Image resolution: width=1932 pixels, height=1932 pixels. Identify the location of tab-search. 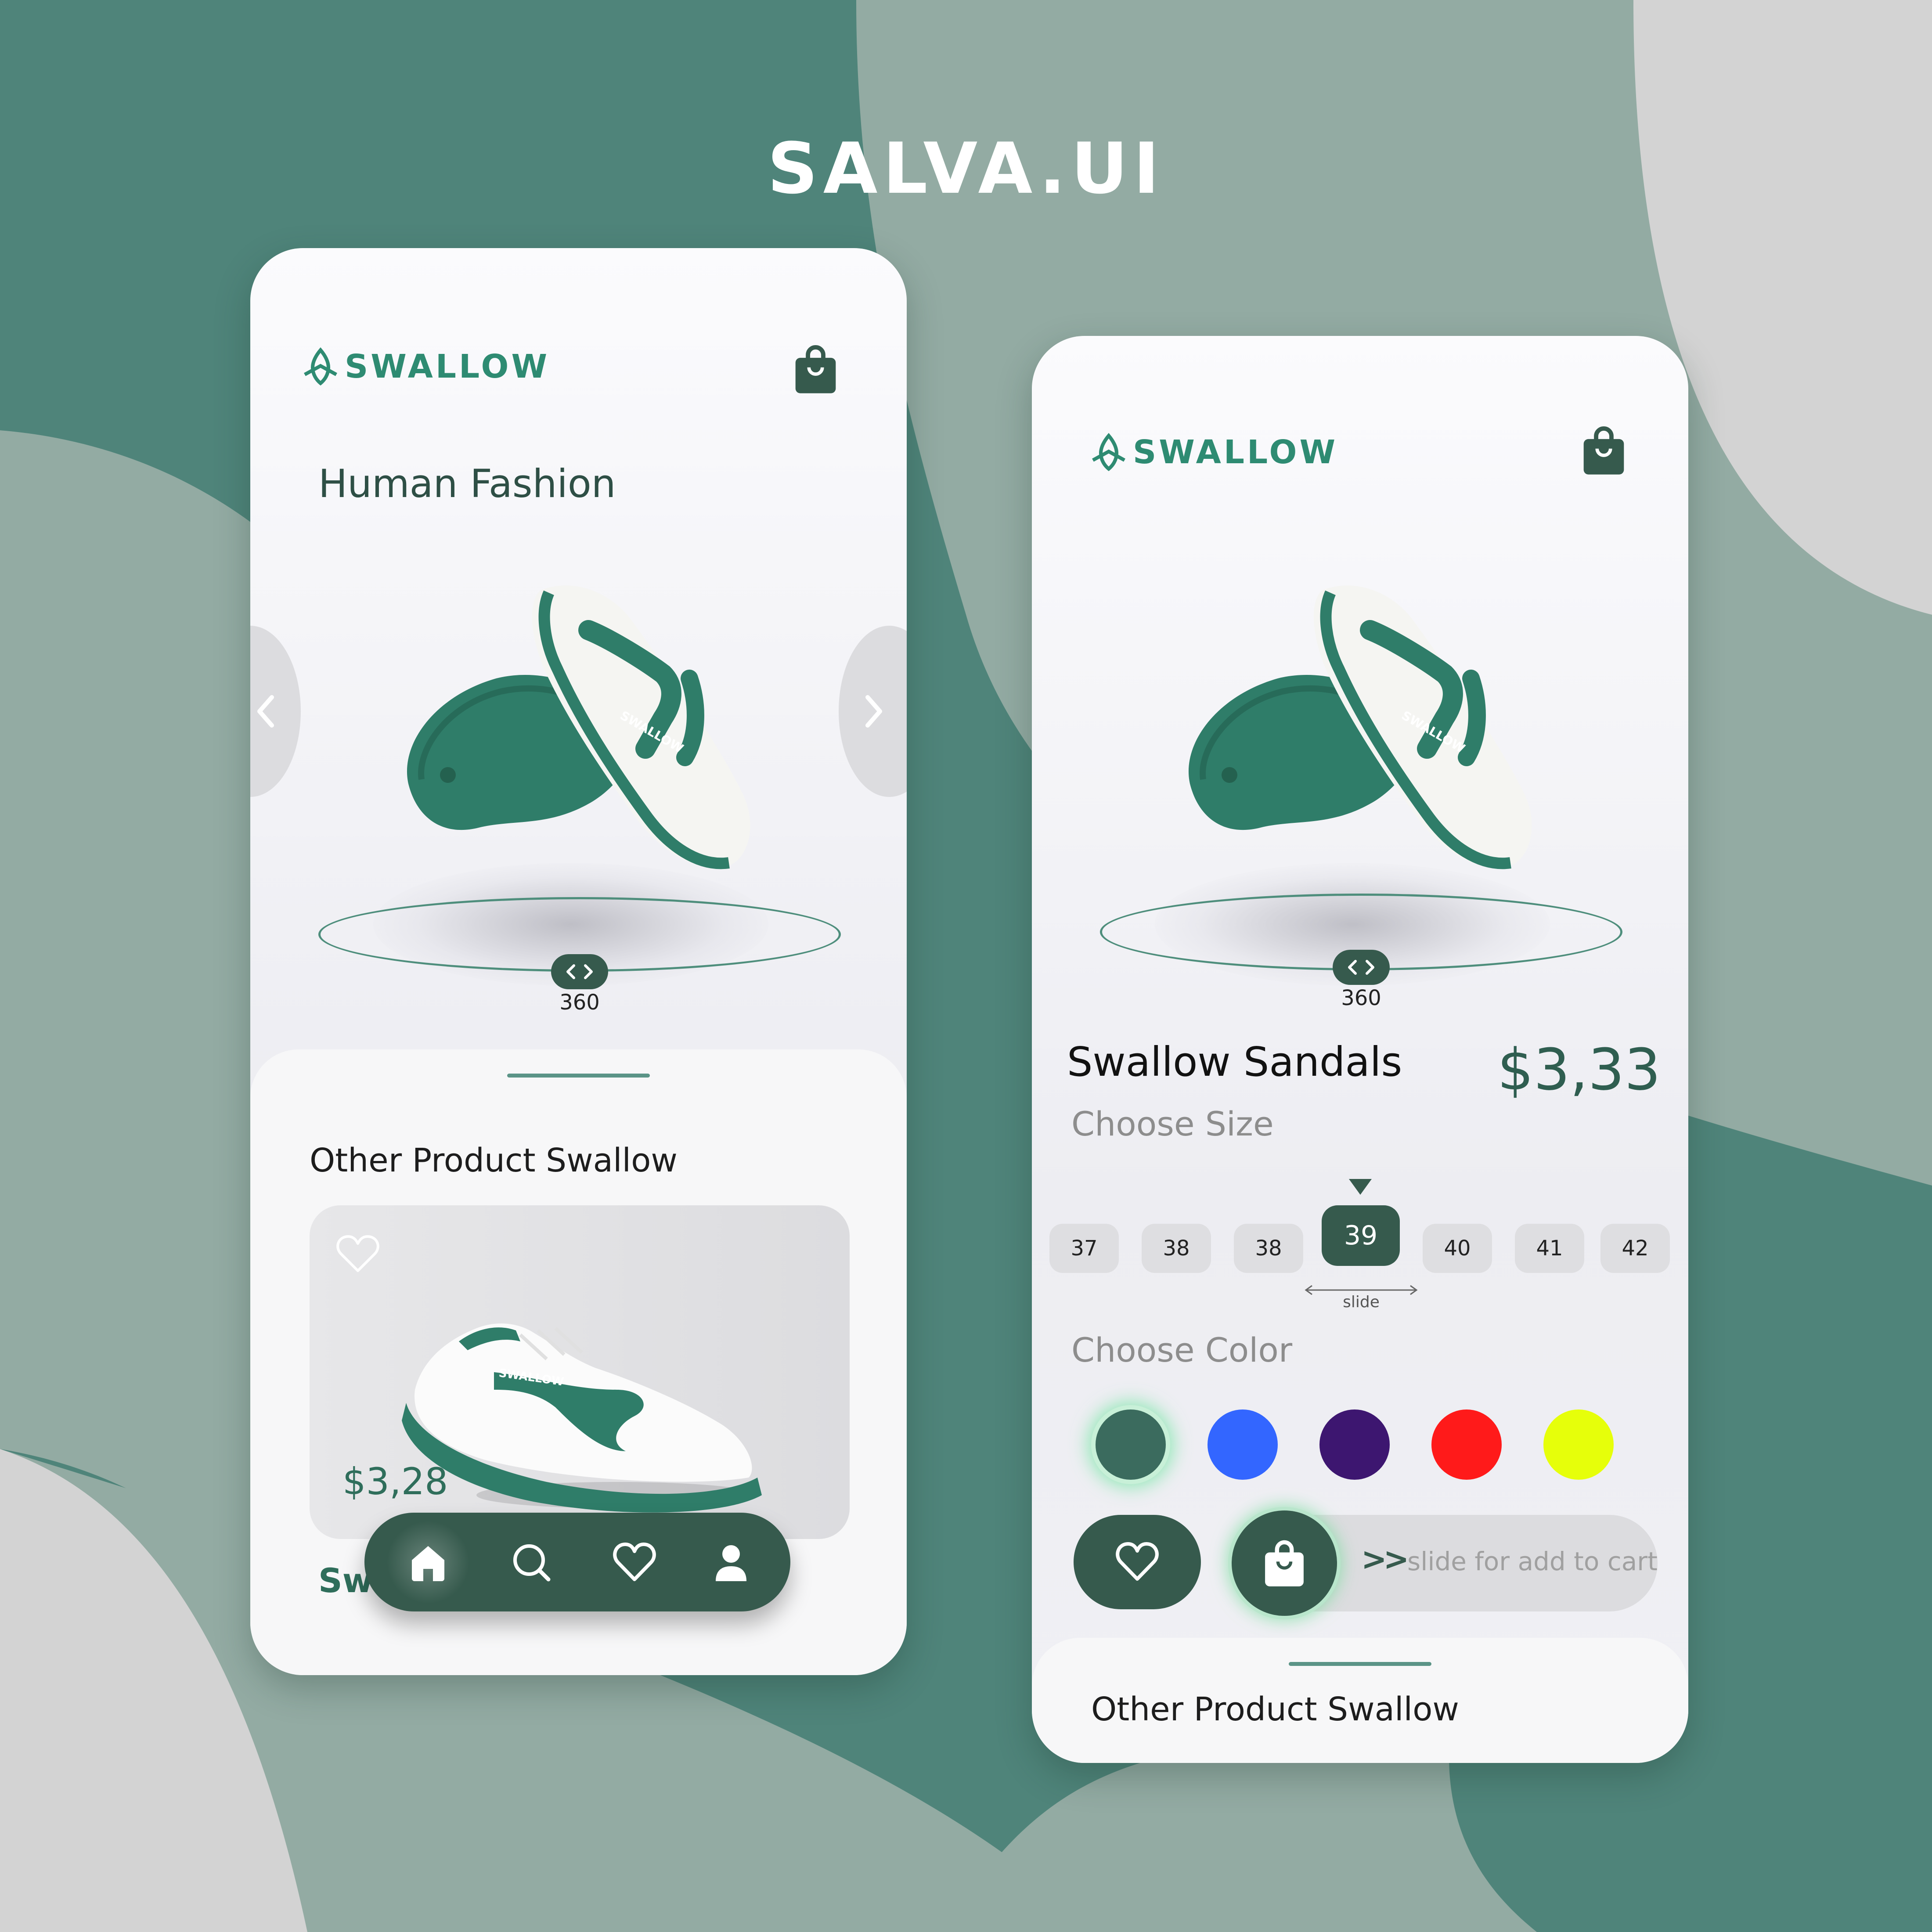
(531, 1562).